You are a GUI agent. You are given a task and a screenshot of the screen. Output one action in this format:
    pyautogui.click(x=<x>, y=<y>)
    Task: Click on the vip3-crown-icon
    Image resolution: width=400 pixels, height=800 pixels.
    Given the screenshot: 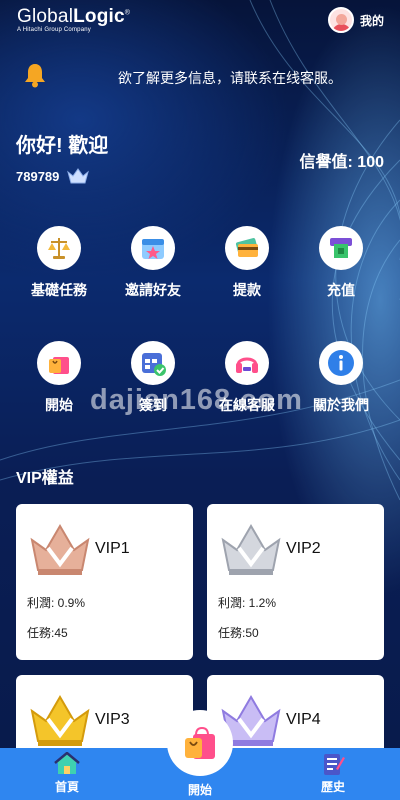 What is the action you would take?
    pyautogui.click(x=60, y=720)
    